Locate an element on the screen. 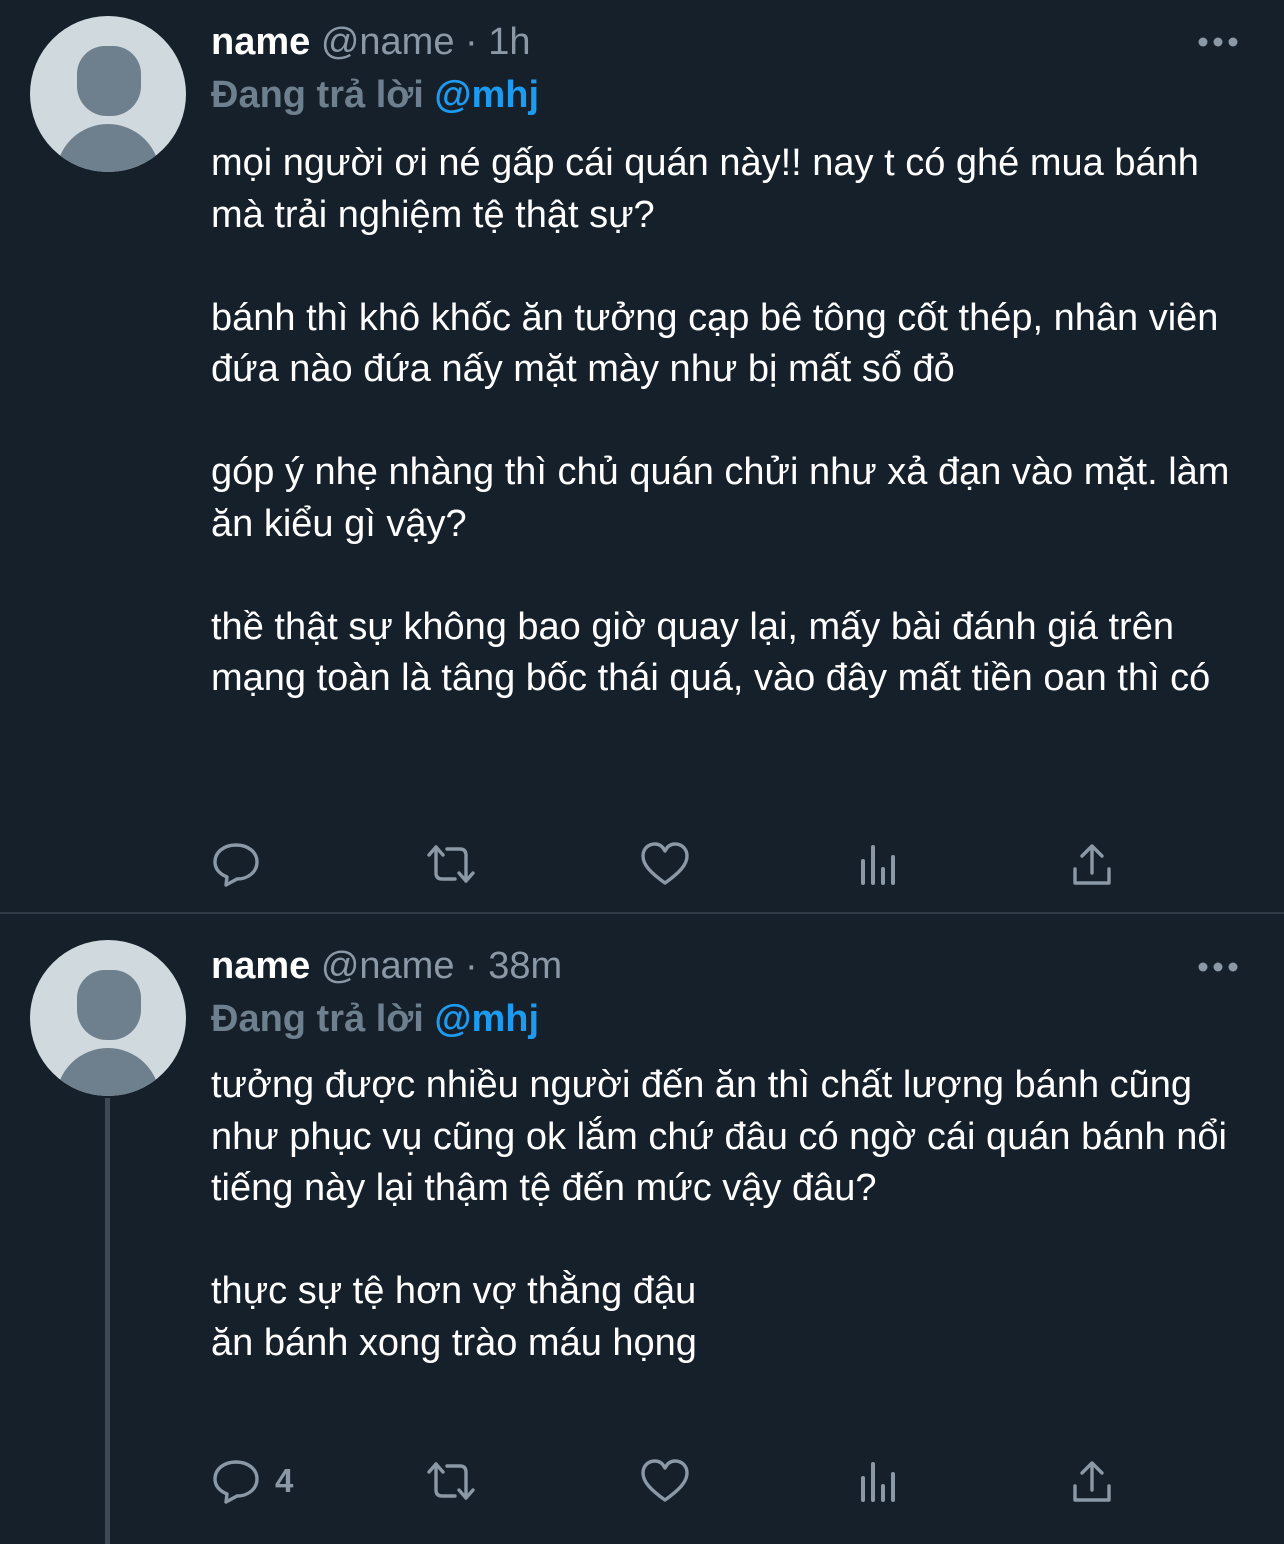  reply-button: 4 is located at coordinates (252, 1481).